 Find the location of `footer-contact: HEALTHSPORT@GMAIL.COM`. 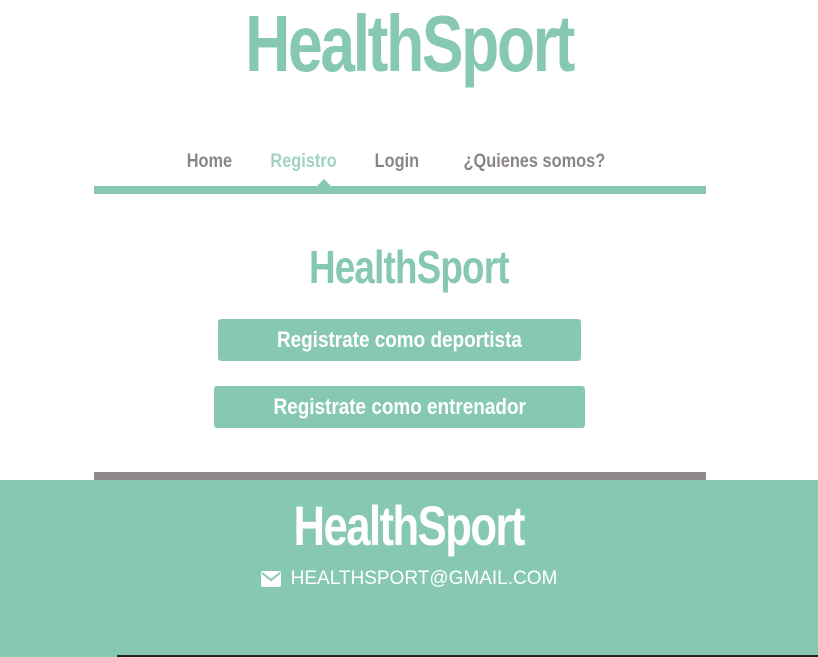

footer-contact: HEALTHSPORT@GMAIL.COM is located at coordinates (409, 579).